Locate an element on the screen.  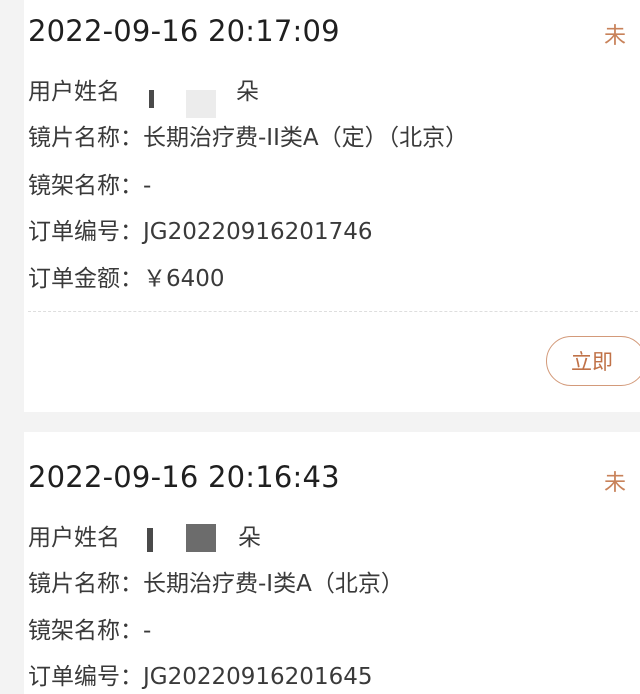
card-divider is located at coordinates (334, 311).